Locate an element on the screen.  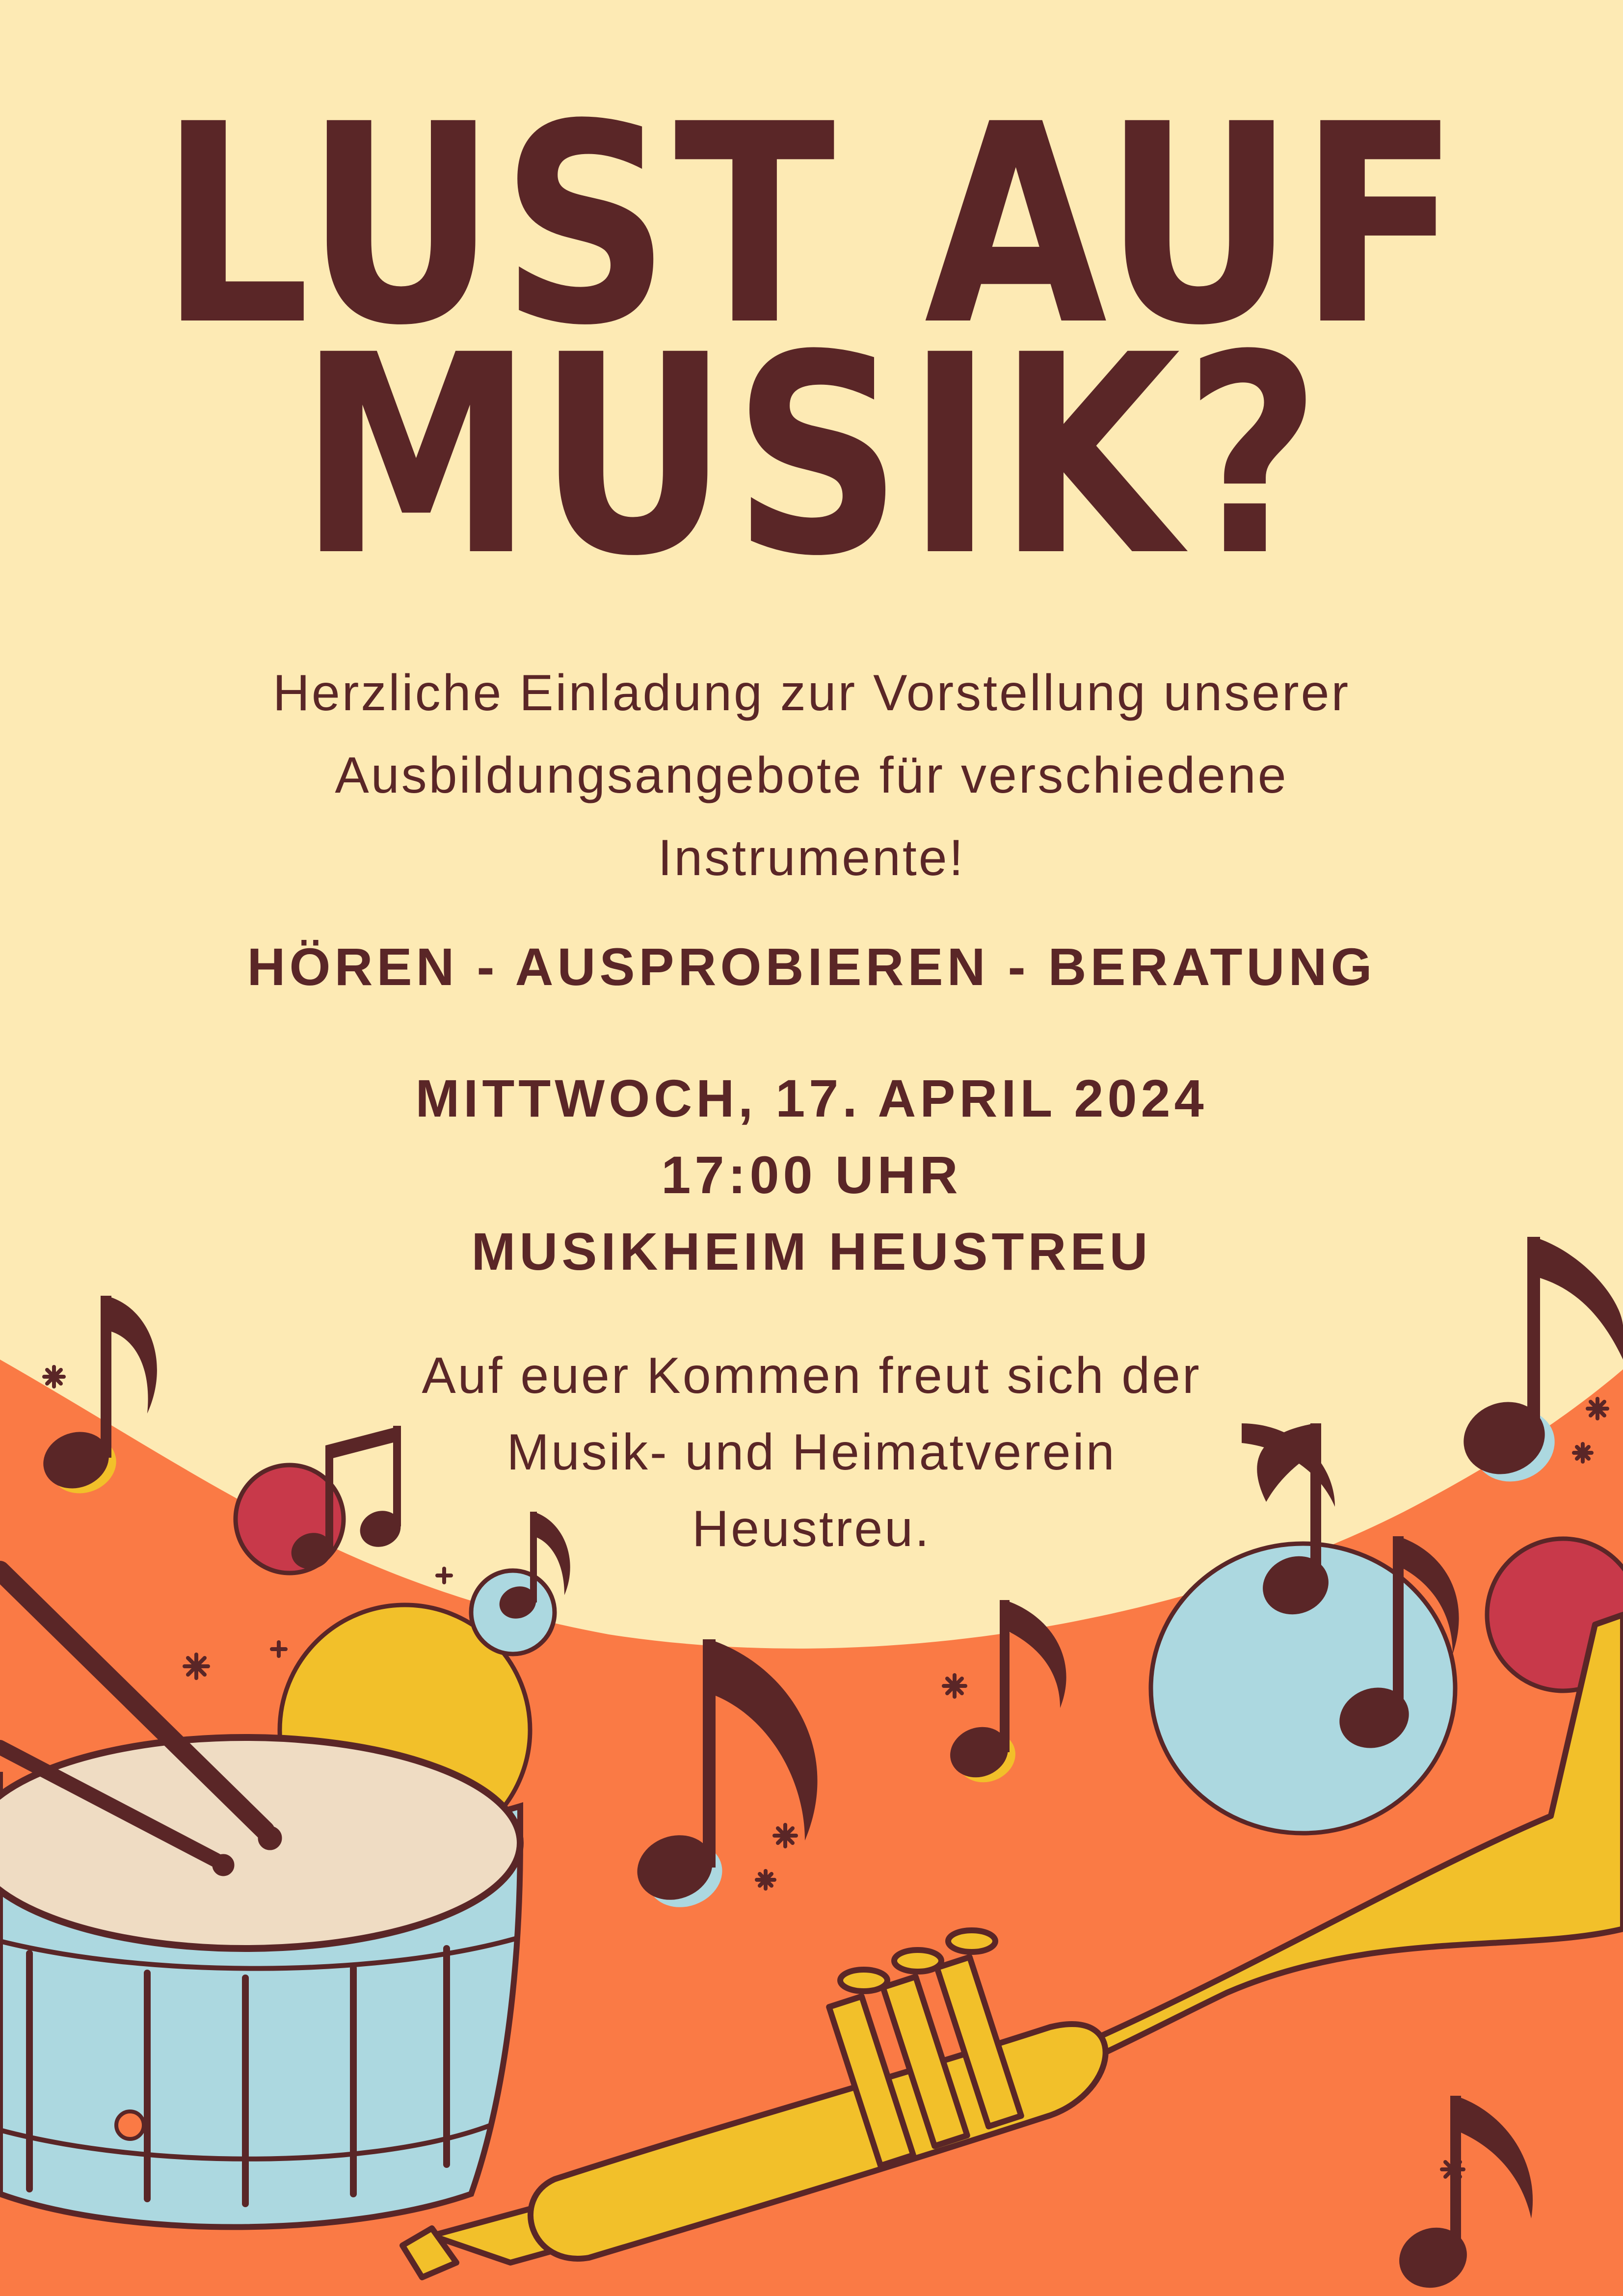
closing-line-2: Musik- und Heimatverein is located at coordinates (811, 1452).